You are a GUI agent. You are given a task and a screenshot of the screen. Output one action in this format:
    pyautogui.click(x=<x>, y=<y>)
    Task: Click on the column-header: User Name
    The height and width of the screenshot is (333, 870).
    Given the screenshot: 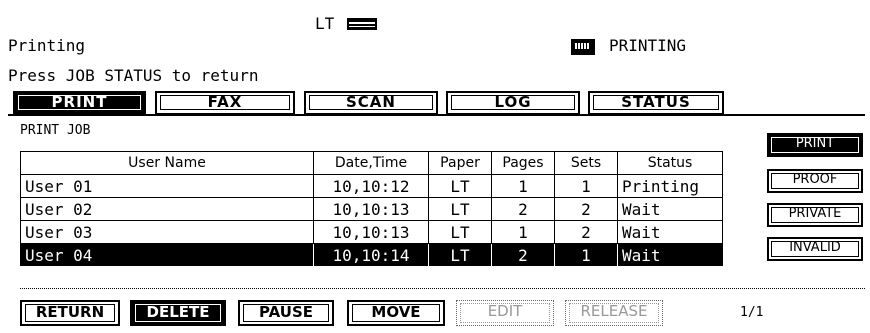 What is the action you would take?
    pyautogui.click(x=167, y=163)
    